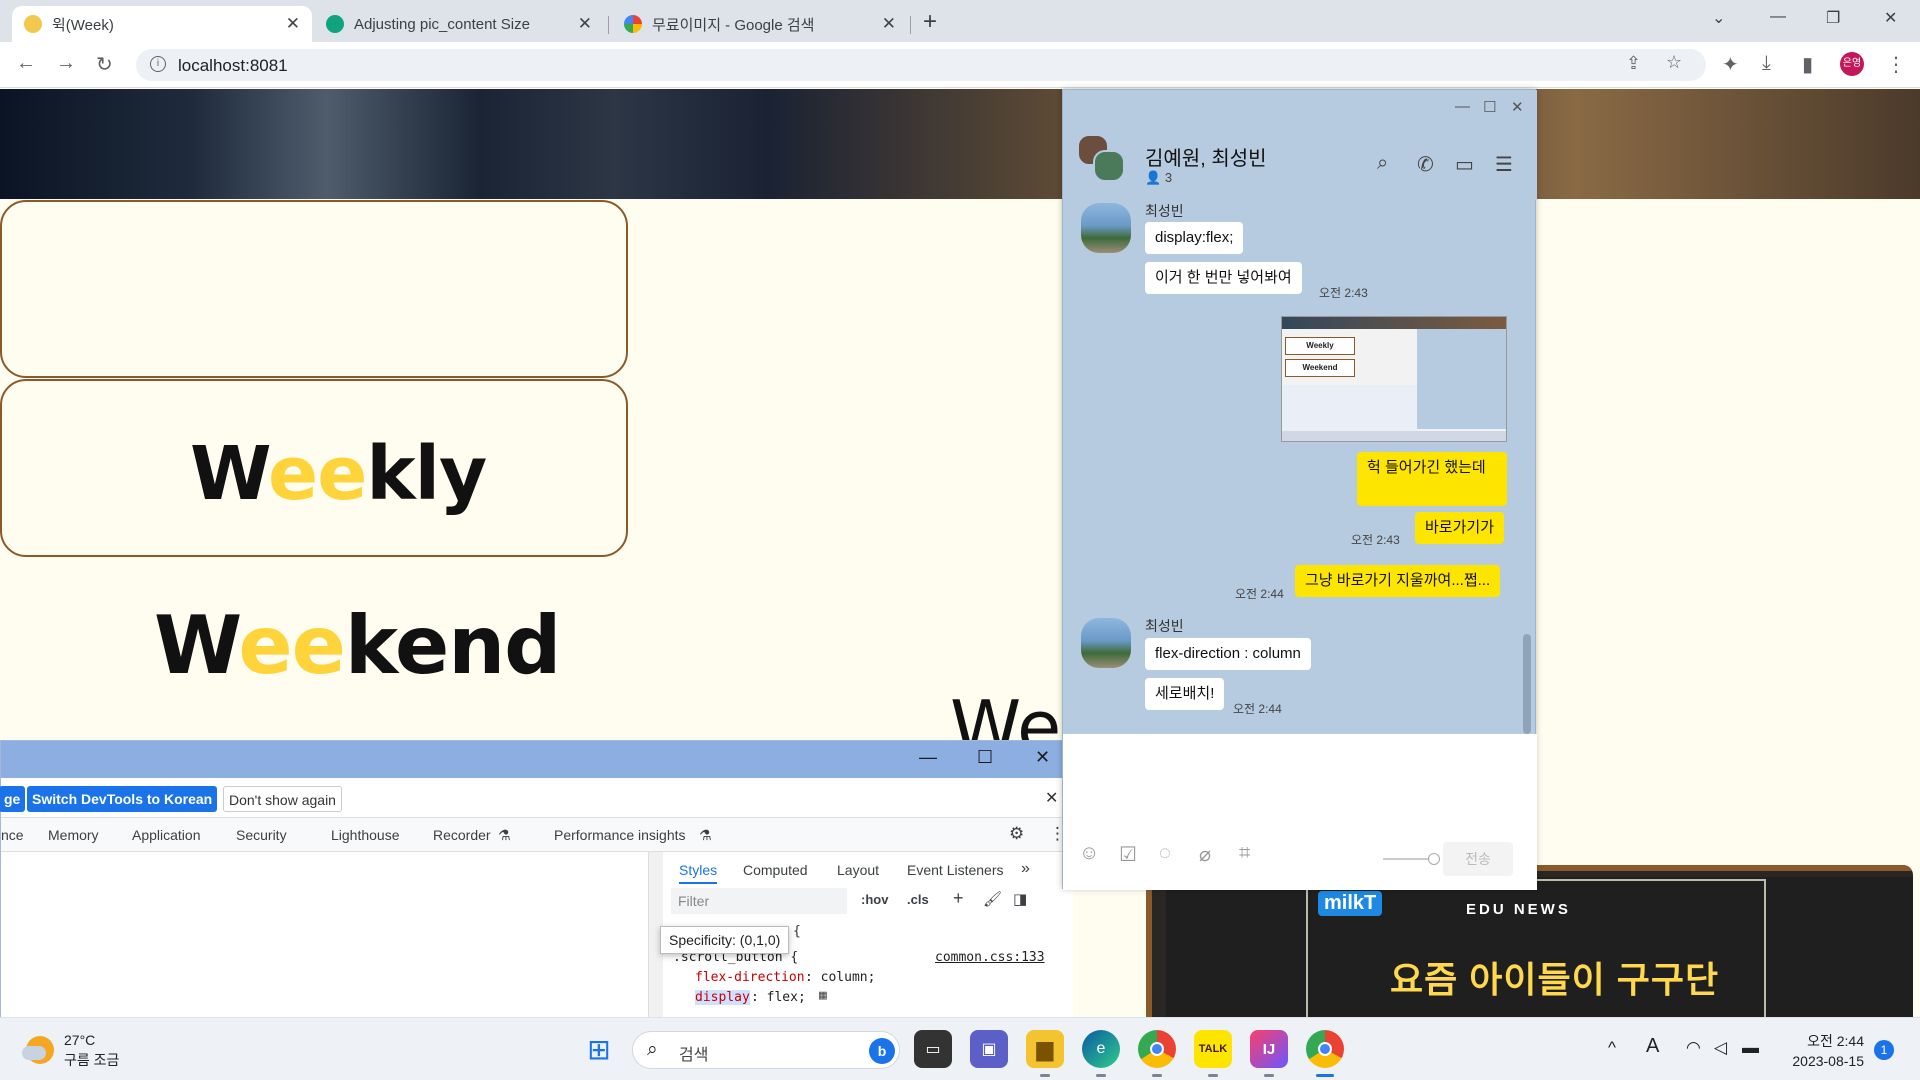 The width and height of the screenshot is (1920, 1080). What do you see at coordinates (365, 835) in the screenshot?
I see `tab-lighthouse: Lighthouse` at bounding box center [365, 835].